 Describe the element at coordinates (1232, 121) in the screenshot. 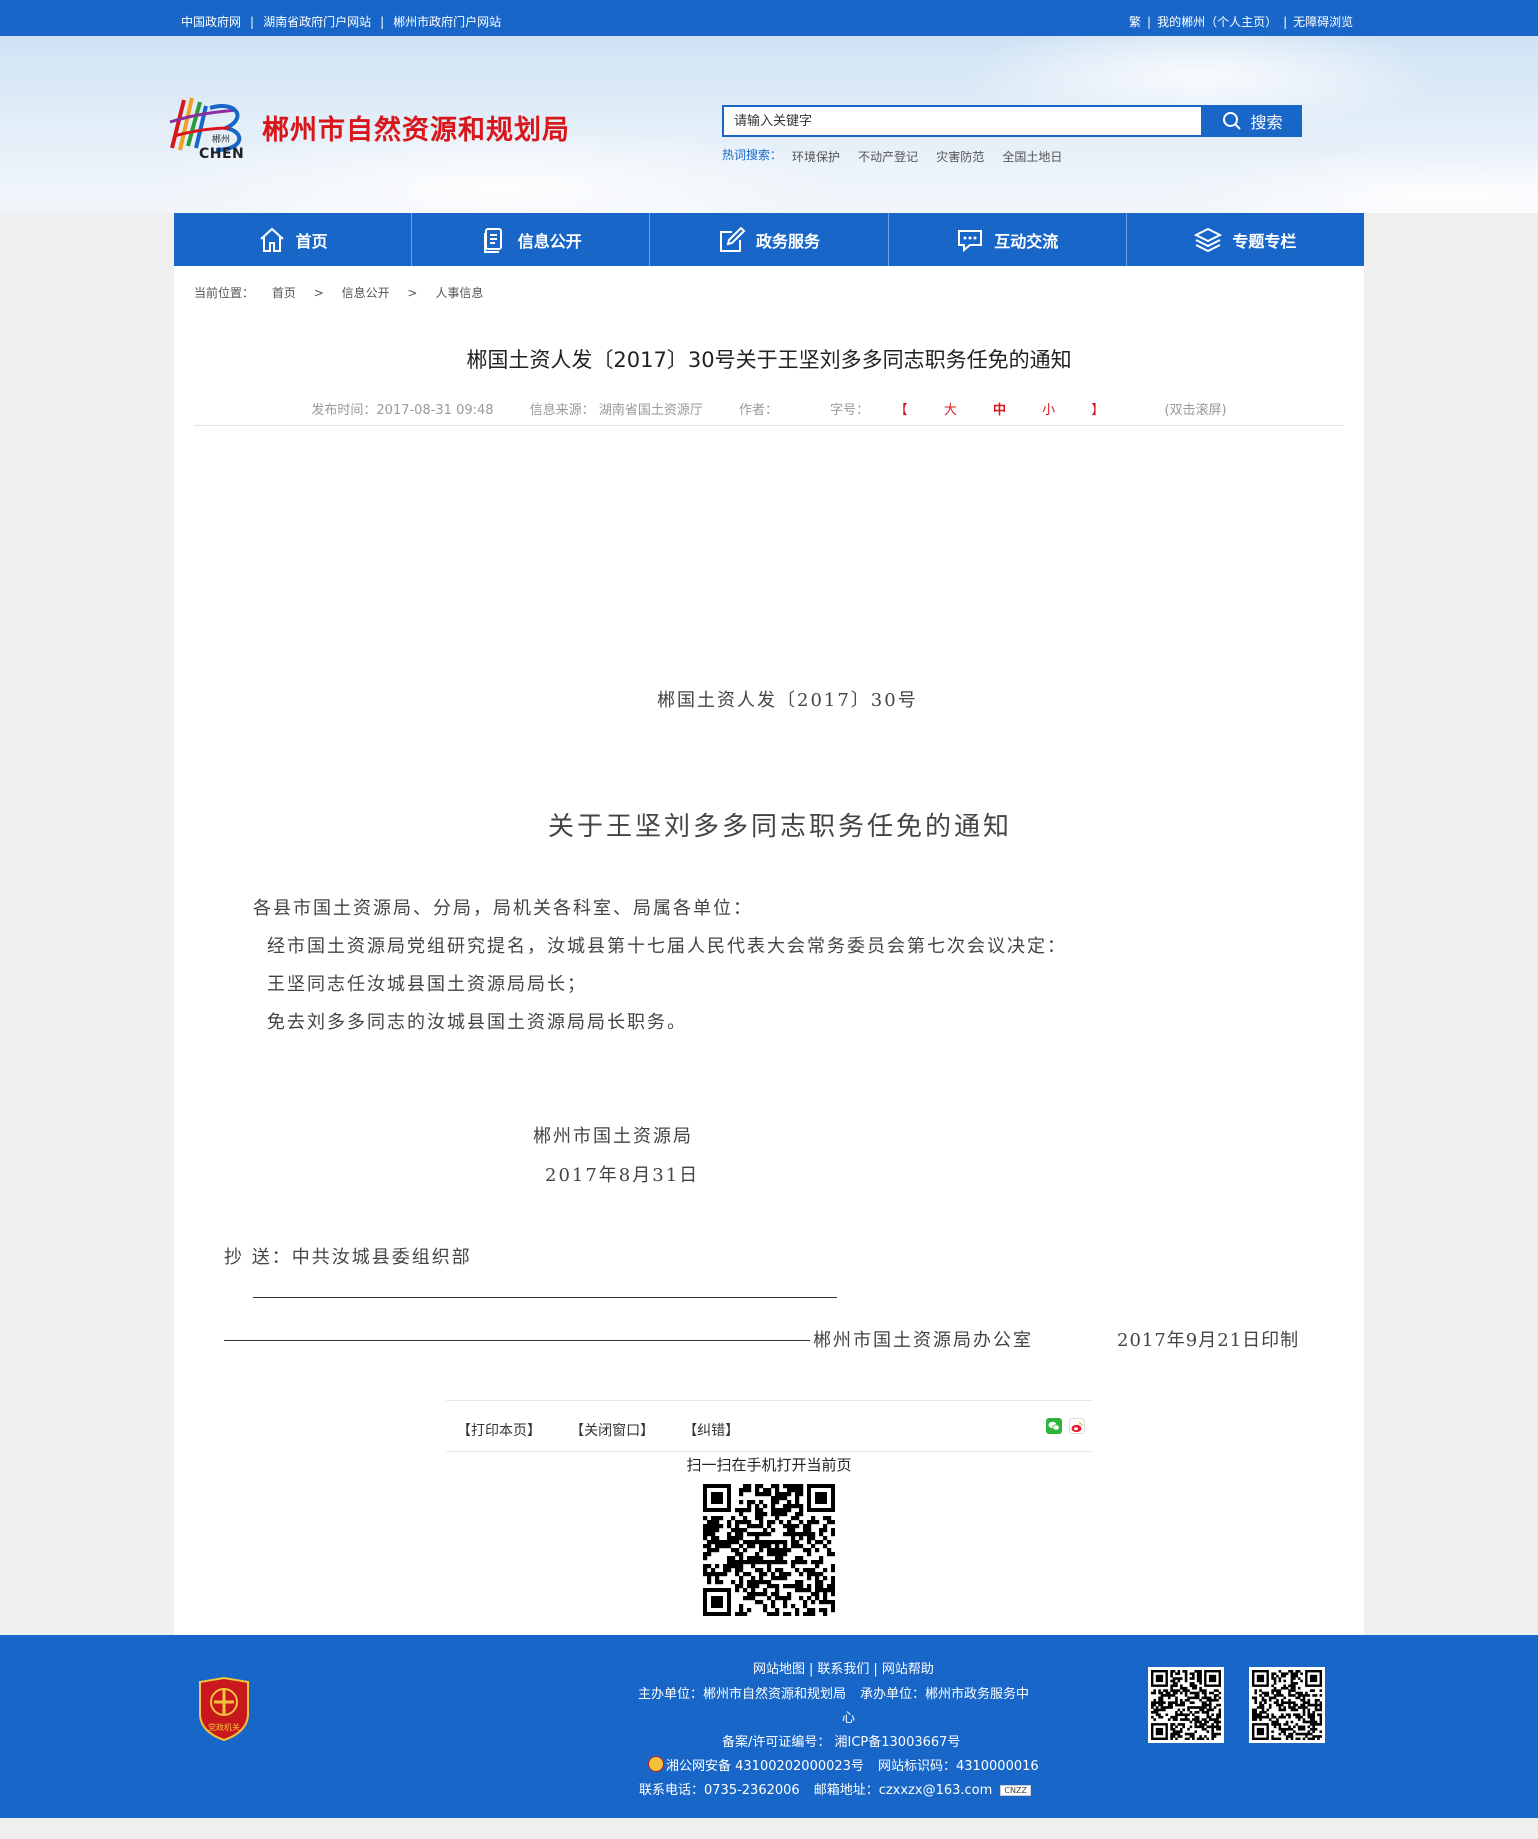

I see `search-icon` at that location.